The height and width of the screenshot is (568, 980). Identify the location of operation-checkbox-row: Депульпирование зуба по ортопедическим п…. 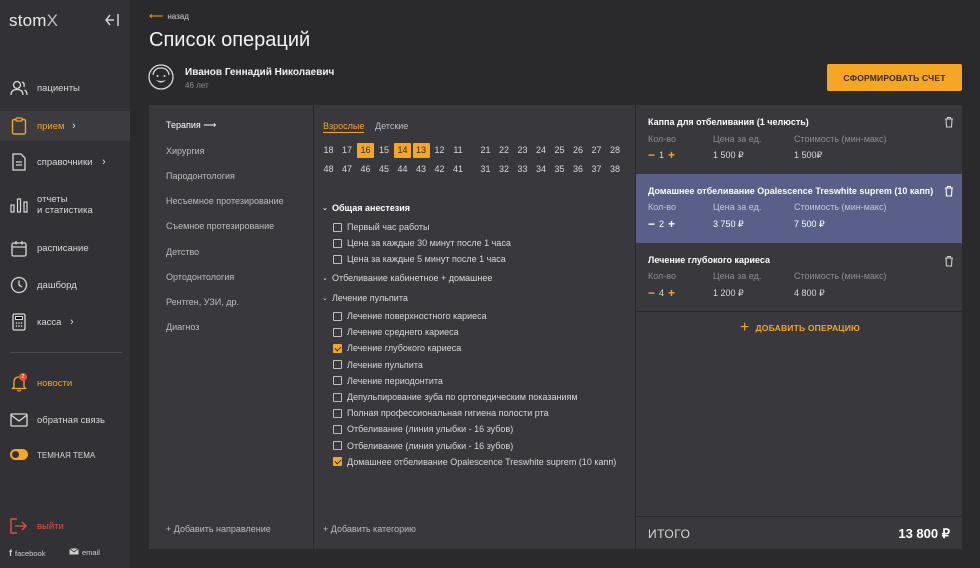
(455, 397).